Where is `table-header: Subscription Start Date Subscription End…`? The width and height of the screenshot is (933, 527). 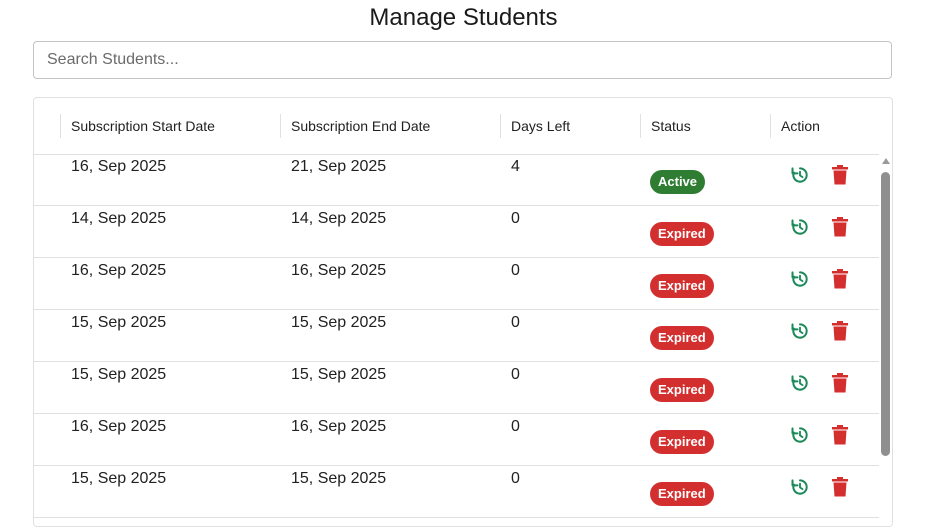
table-header: Subscription Start Date Subscription End… is located at coordinates (463, 126).